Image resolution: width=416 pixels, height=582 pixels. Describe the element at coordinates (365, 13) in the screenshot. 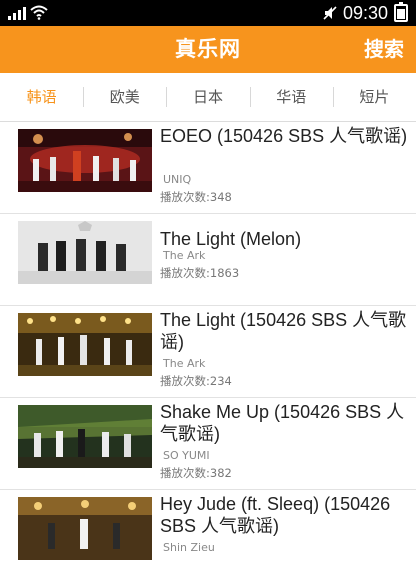

I see `clock: 09:30` at that location.